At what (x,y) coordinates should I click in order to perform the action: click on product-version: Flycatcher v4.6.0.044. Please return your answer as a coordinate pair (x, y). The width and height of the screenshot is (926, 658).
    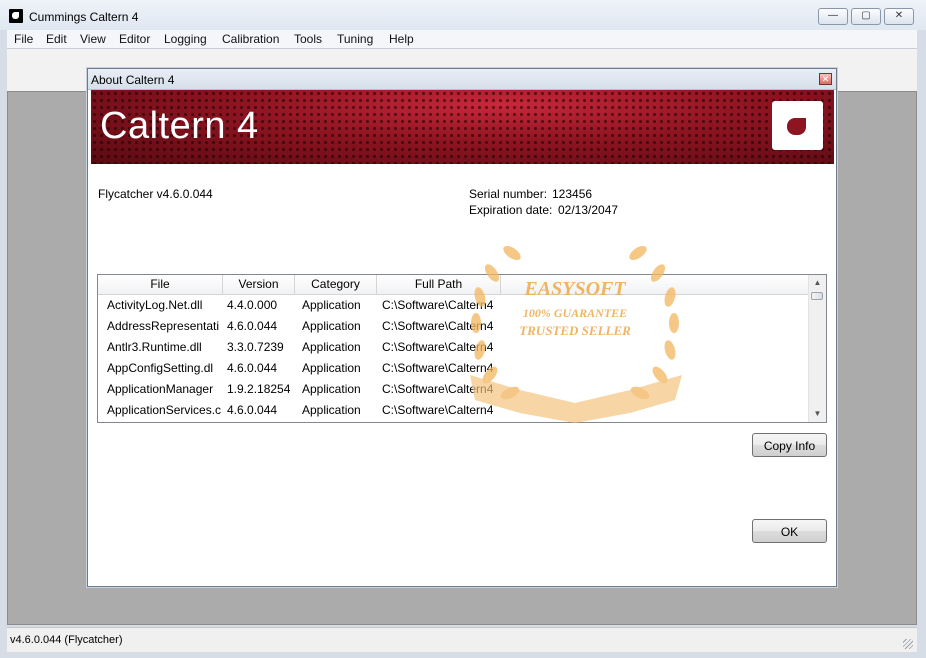
    Looking at the image, I should click on (155, 194).